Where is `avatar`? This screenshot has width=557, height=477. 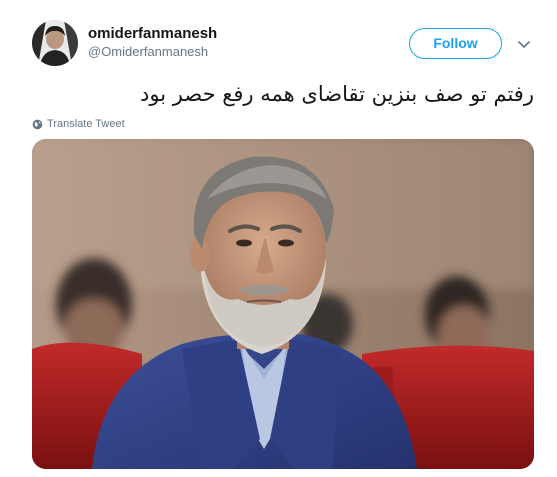 avatar is located at coordinates (55, 43).